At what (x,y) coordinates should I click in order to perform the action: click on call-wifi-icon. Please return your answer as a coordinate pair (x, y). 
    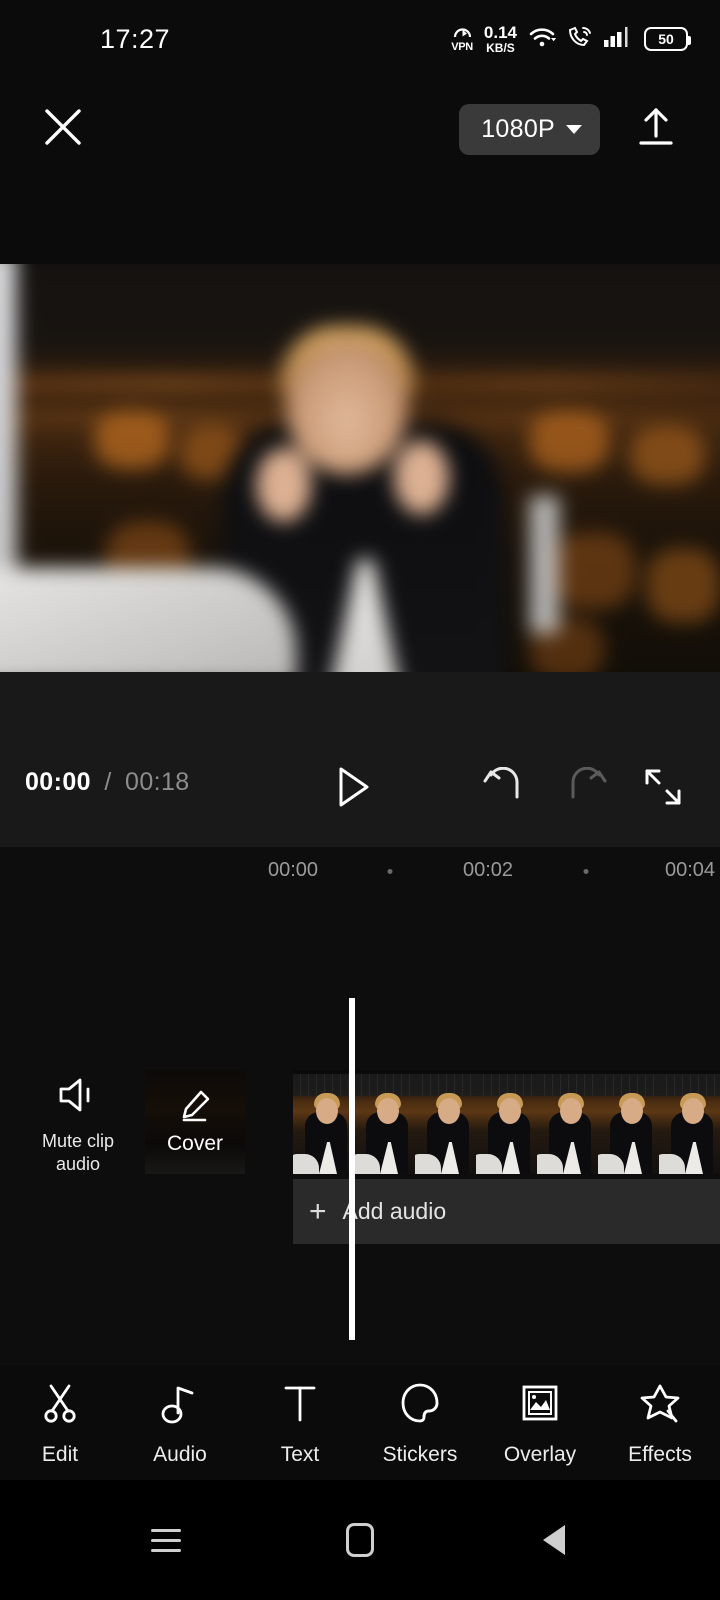
    Looking at the image, I should click on (579, 39).